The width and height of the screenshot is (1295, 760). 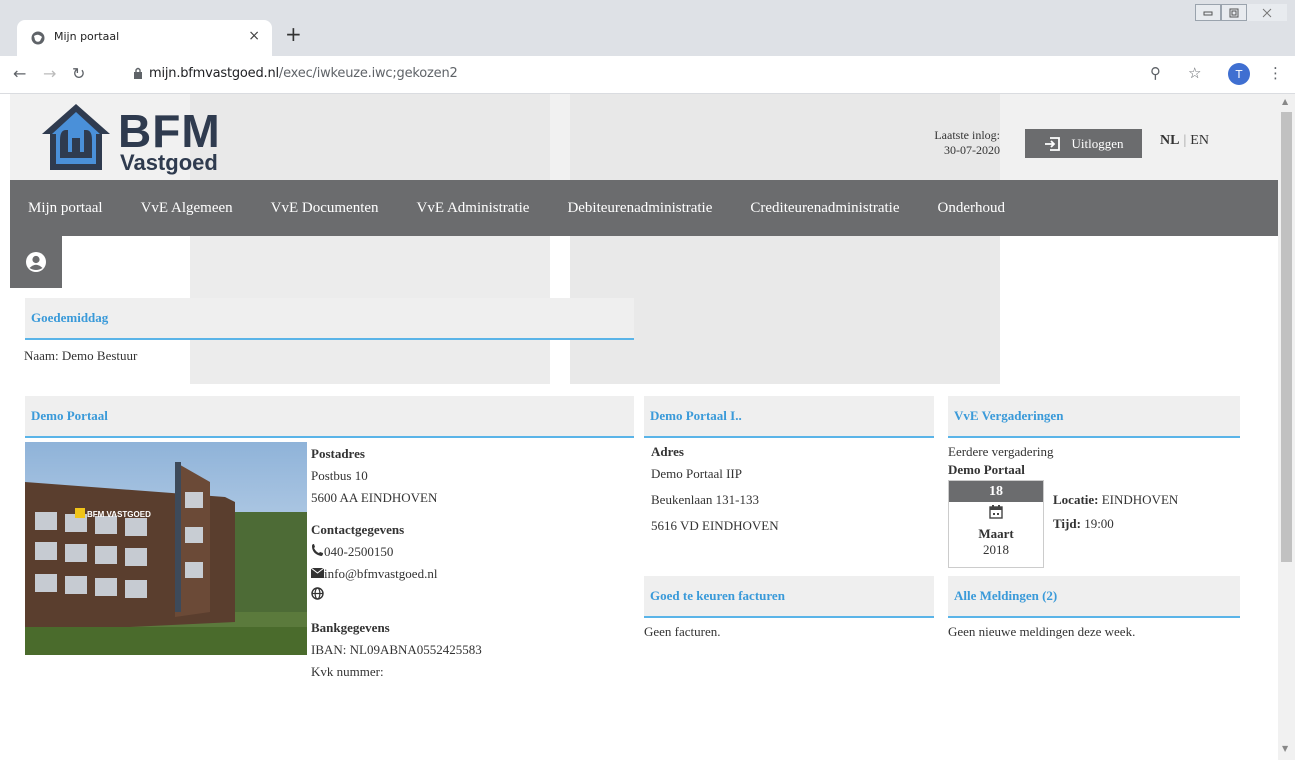 What do you see at coordinates (1199, 140) in the screenshot?
I see `lang-en-link: EN` at bounding box center [1199, 140].